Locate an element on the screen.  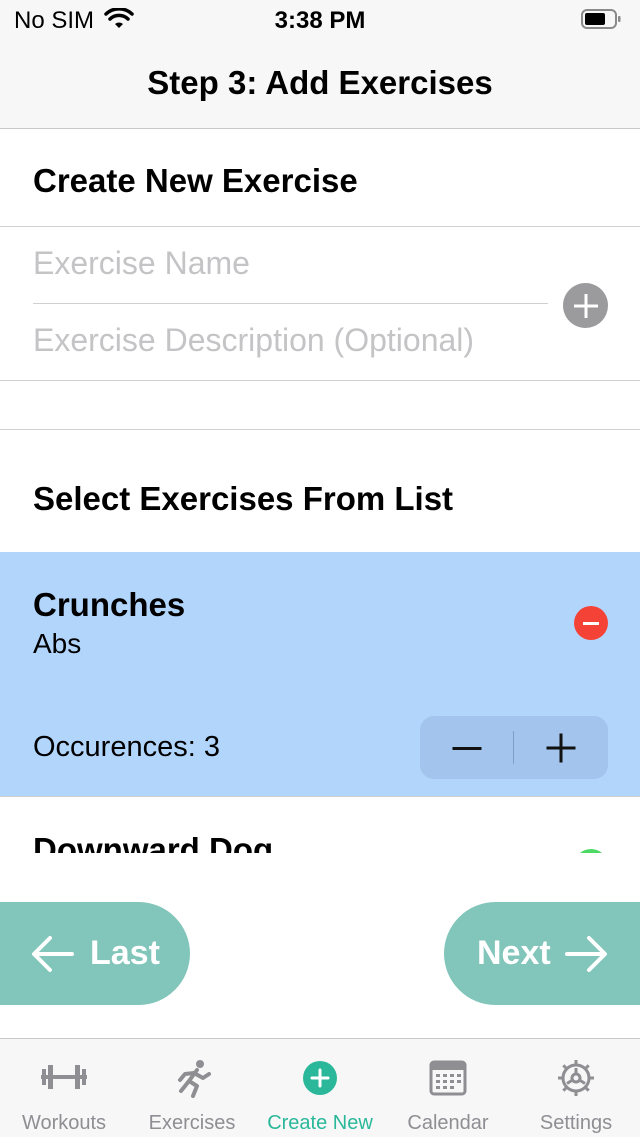
clock: 3:38 PM is located at coordinates (320, 20).